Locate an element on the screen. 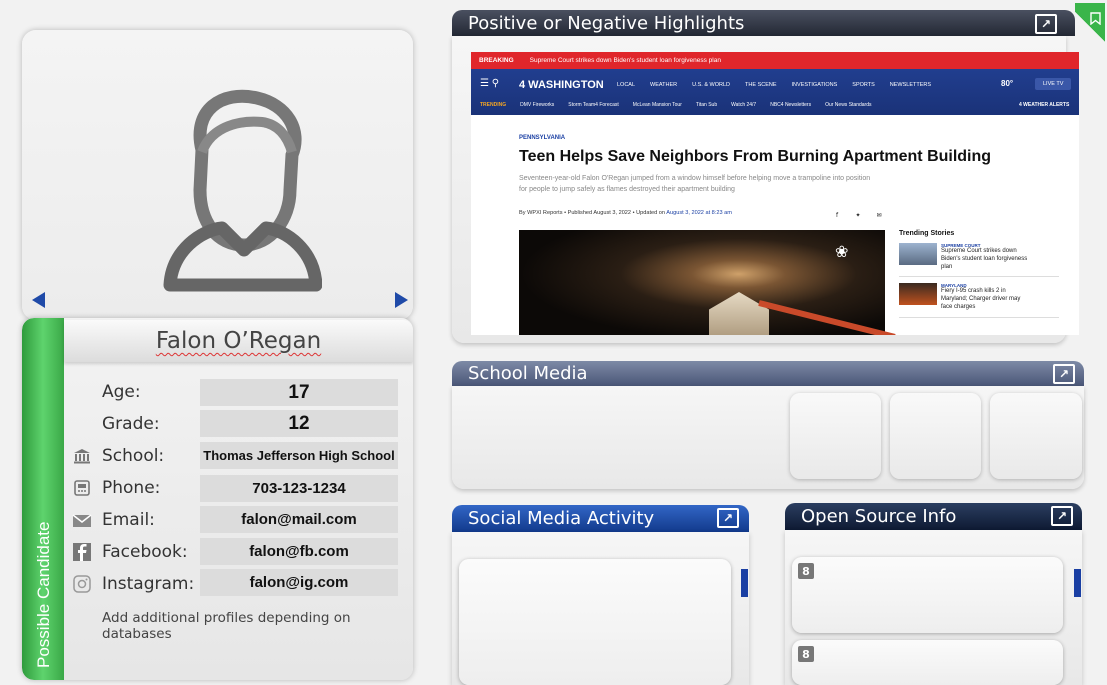  profile-photo-card is located at coordinates (217, 175).